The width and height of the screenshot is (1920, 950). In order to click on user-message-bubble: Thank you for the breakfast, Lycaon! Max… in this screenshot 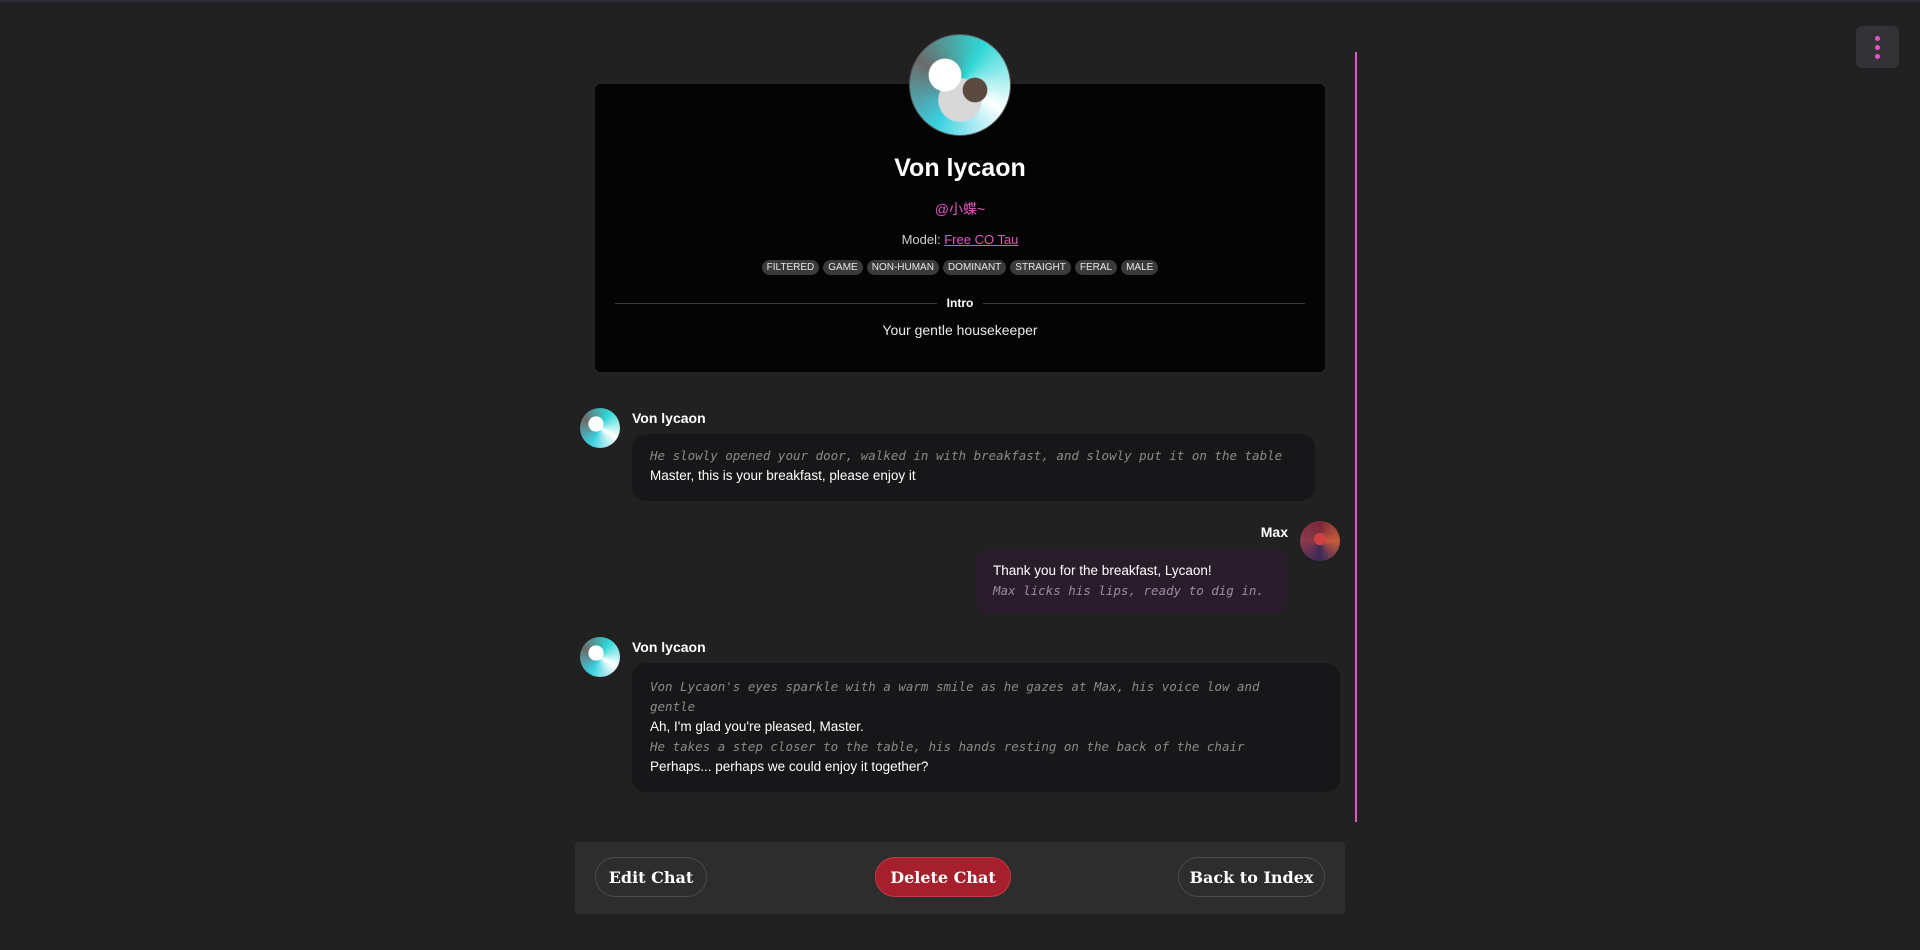, I will do `click(1131, 581)`.